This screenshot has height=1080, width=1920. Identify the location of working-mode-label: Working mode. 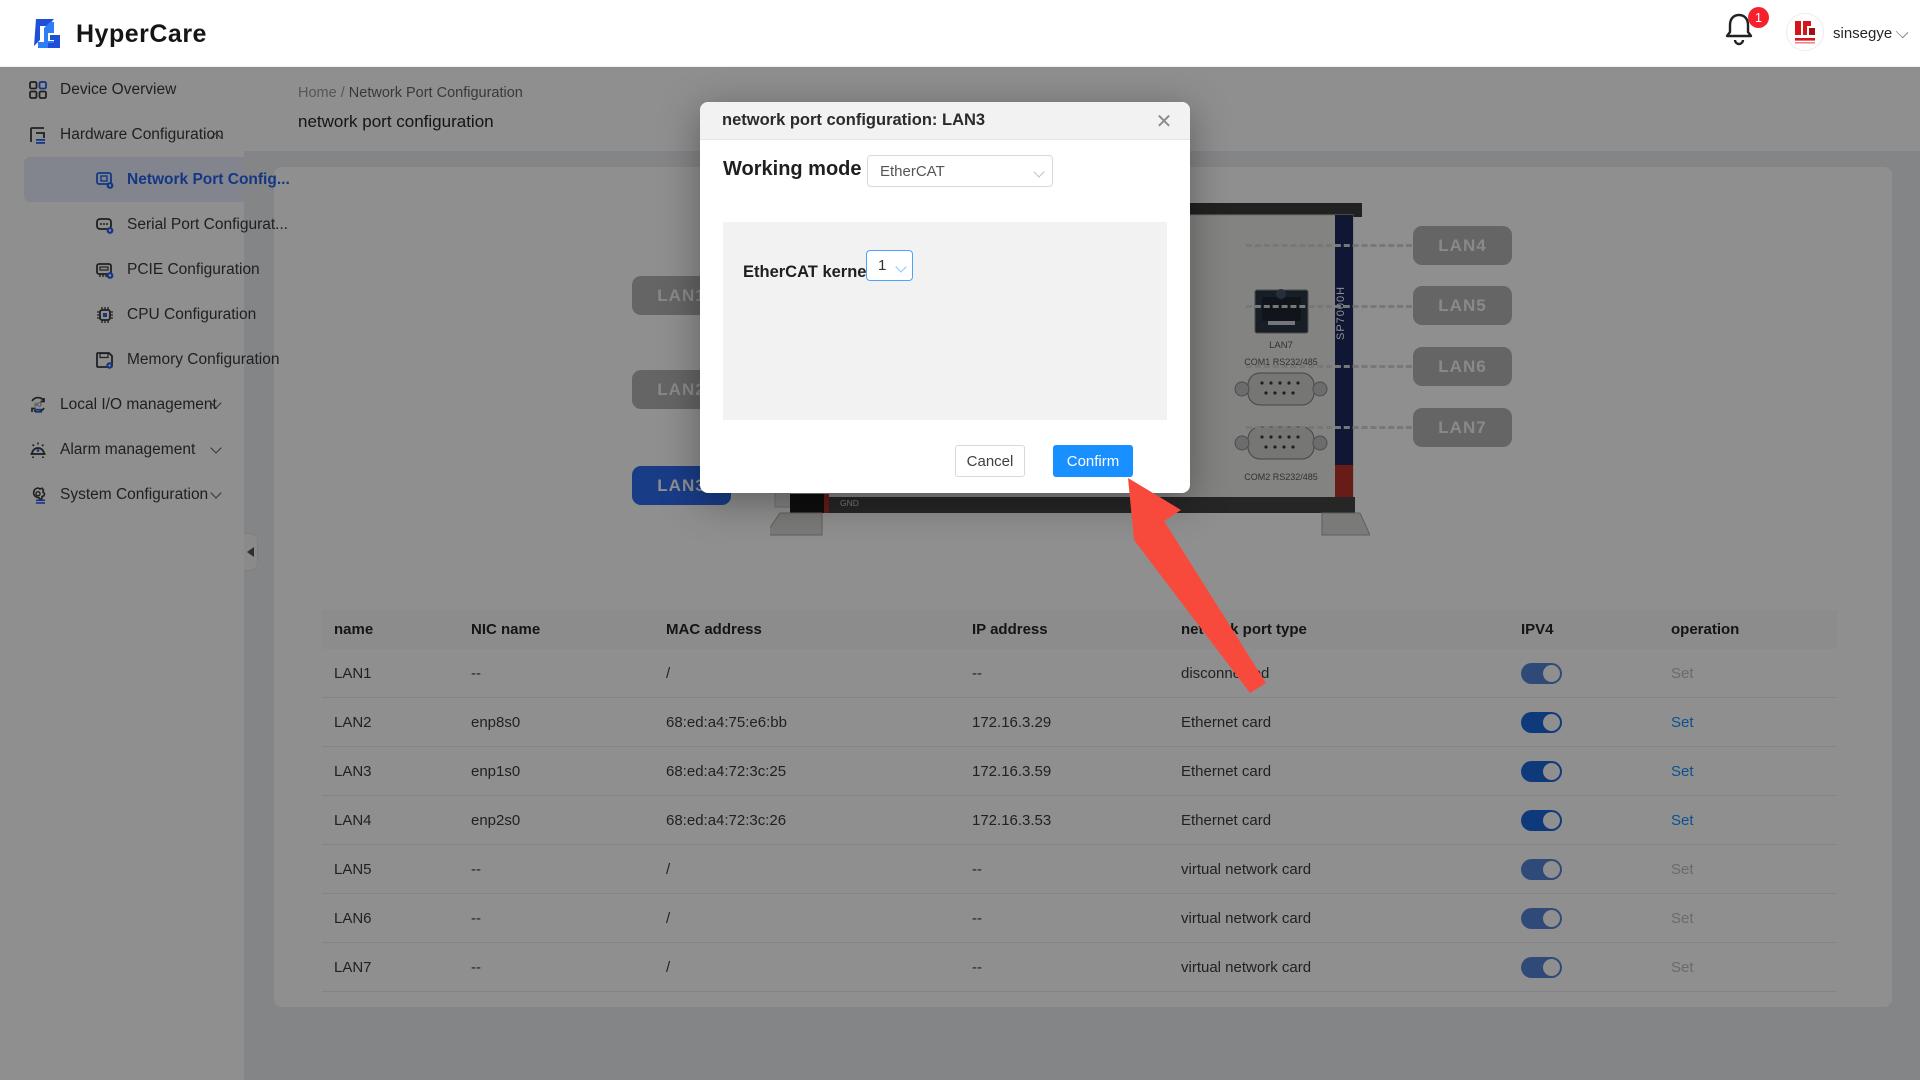
(792, 169).